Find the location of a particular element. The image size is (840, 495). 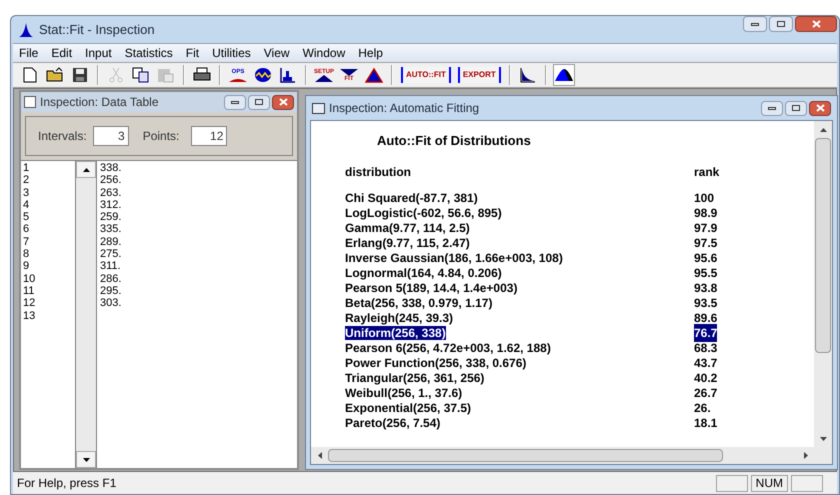

rank-value: 98.9 is located at coordinates (706, 213).